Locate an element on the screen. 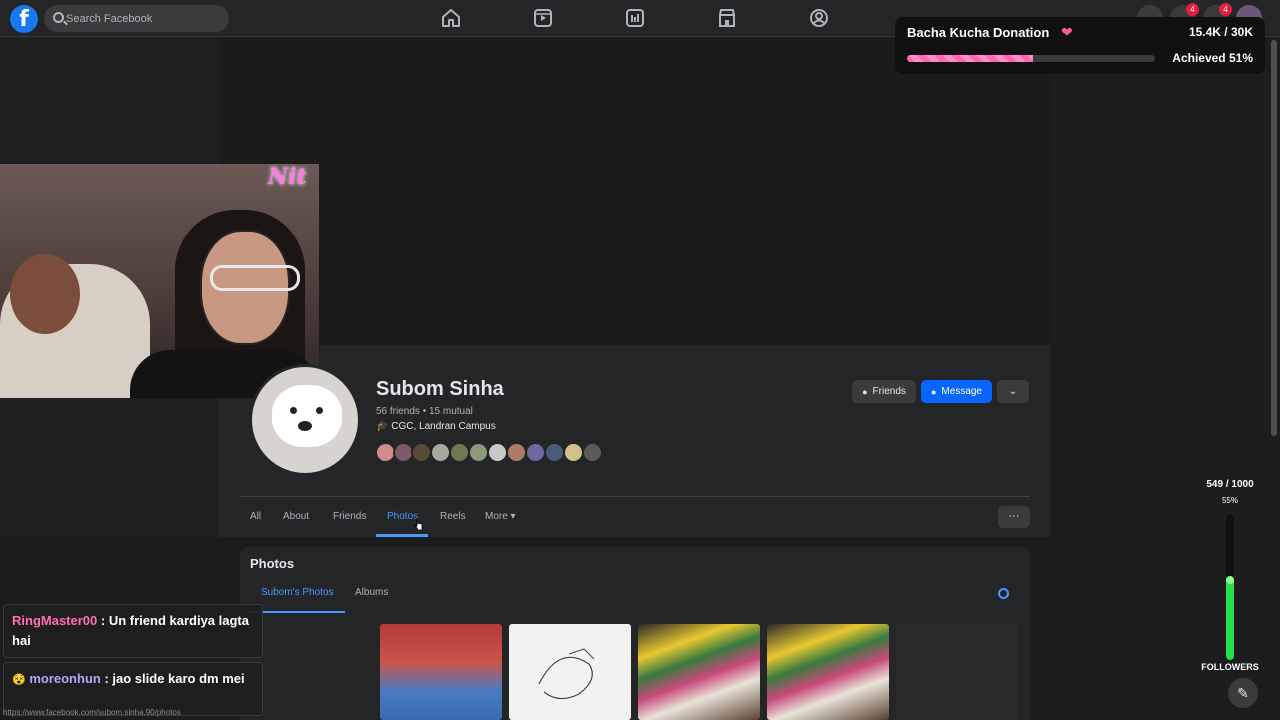 The image size is (1280, 720). chevron-down-icon: ⌄ is located at coordinates (1013, 391).